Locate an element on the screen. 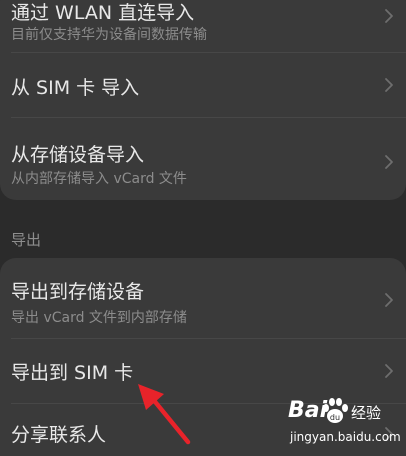 The image size is (406, 456). export-section-label: 导出 is located at coordinates (26, 240).